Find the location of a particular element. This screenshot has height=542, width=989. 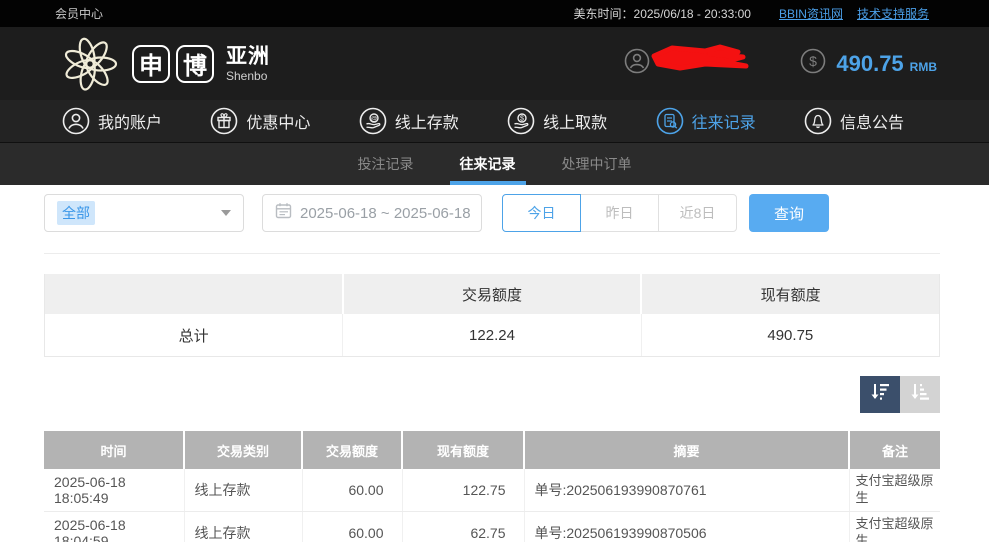

sort-descending-icon is located at coordinates (880, 394).